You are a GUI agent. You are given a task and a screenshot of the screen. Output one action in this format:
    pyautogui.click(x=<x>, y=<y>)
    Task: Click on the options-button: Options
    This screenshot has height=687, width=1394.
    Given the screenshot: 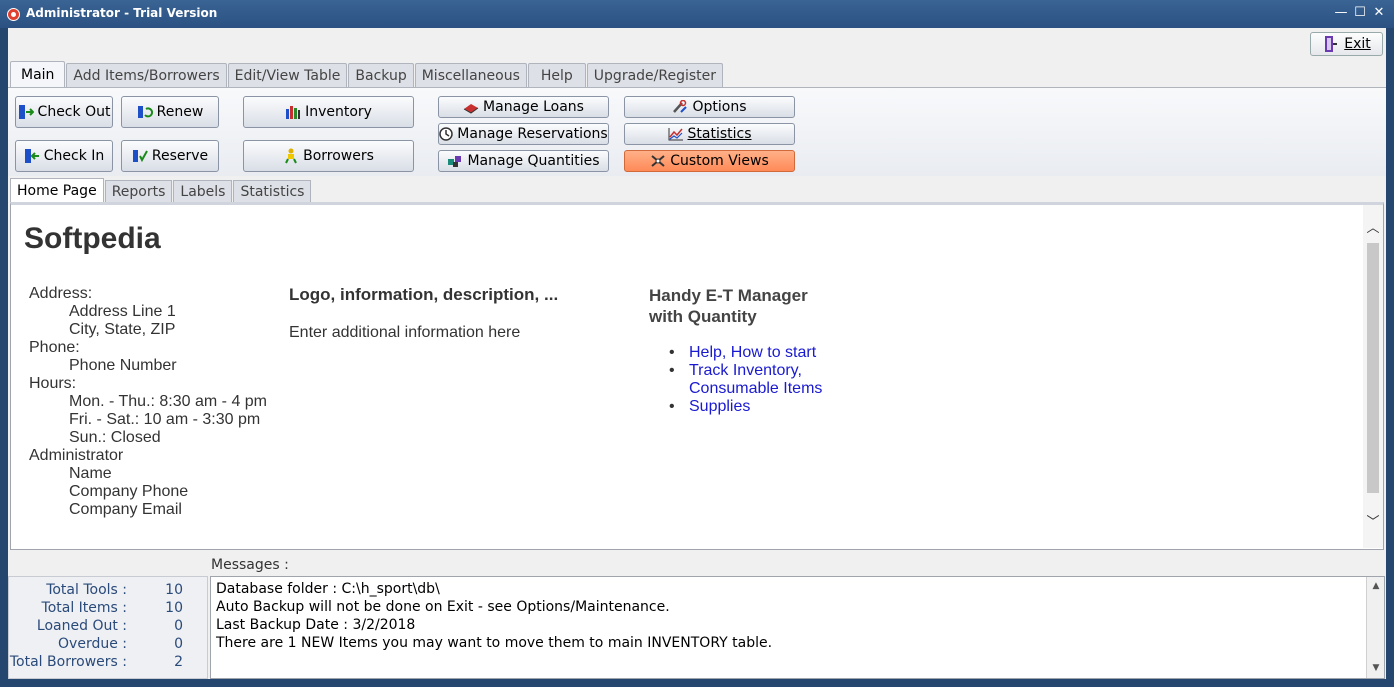 What is the action you would take?
    pyautogui.click(x=709, y=107)
    